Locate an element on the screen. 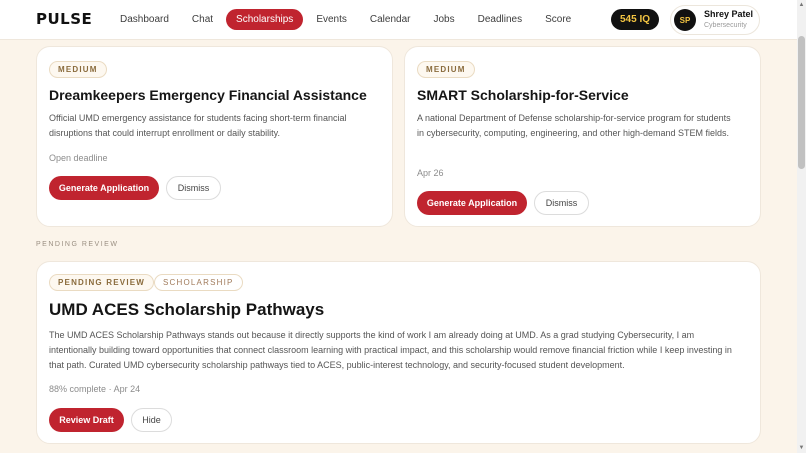 This screenshot has width=806, height=453. scroll-up-arrow-icon: ▲ is located at coordinates (801, 5).